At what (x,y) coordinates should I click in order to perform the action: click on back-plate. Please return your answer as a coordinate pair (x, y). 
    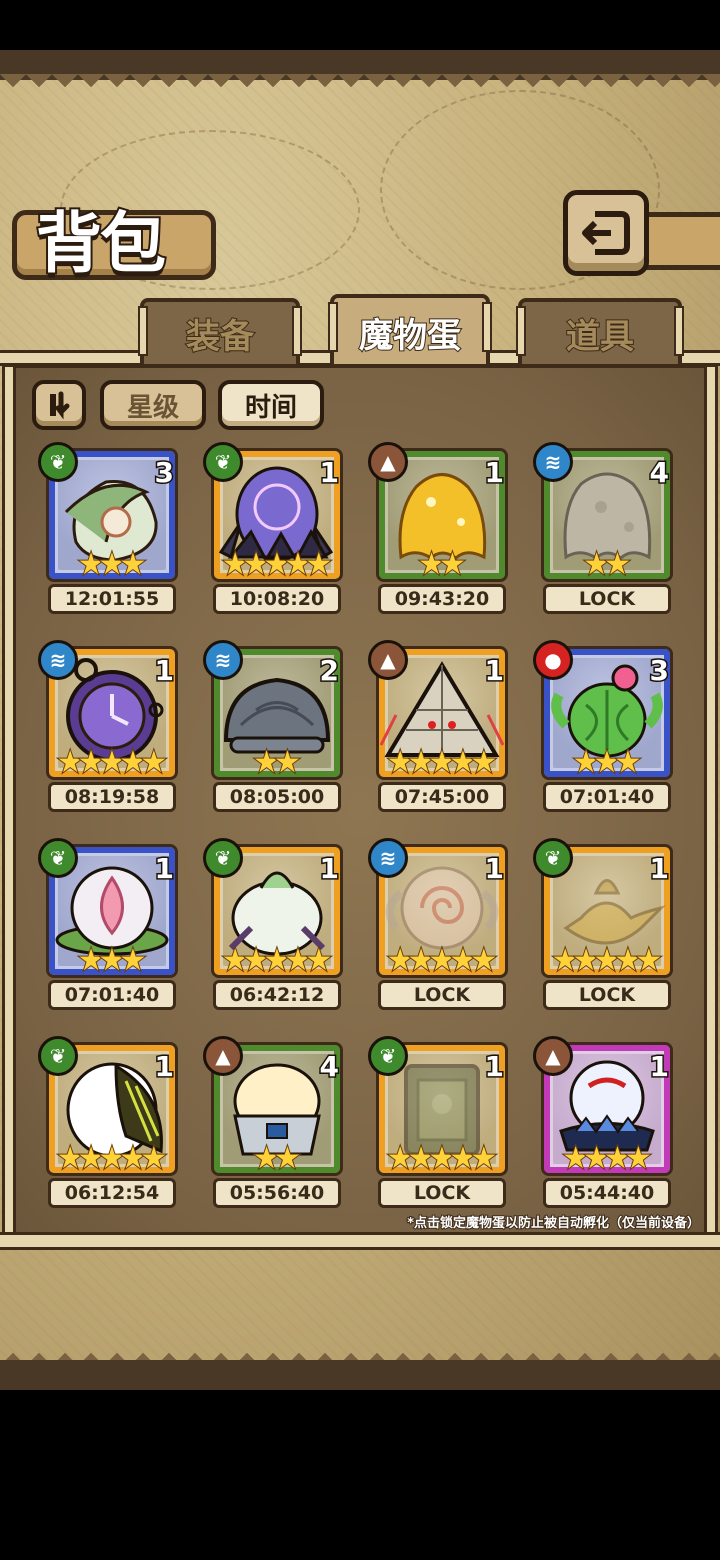
    Looking at the image, I should click on (680, 241).